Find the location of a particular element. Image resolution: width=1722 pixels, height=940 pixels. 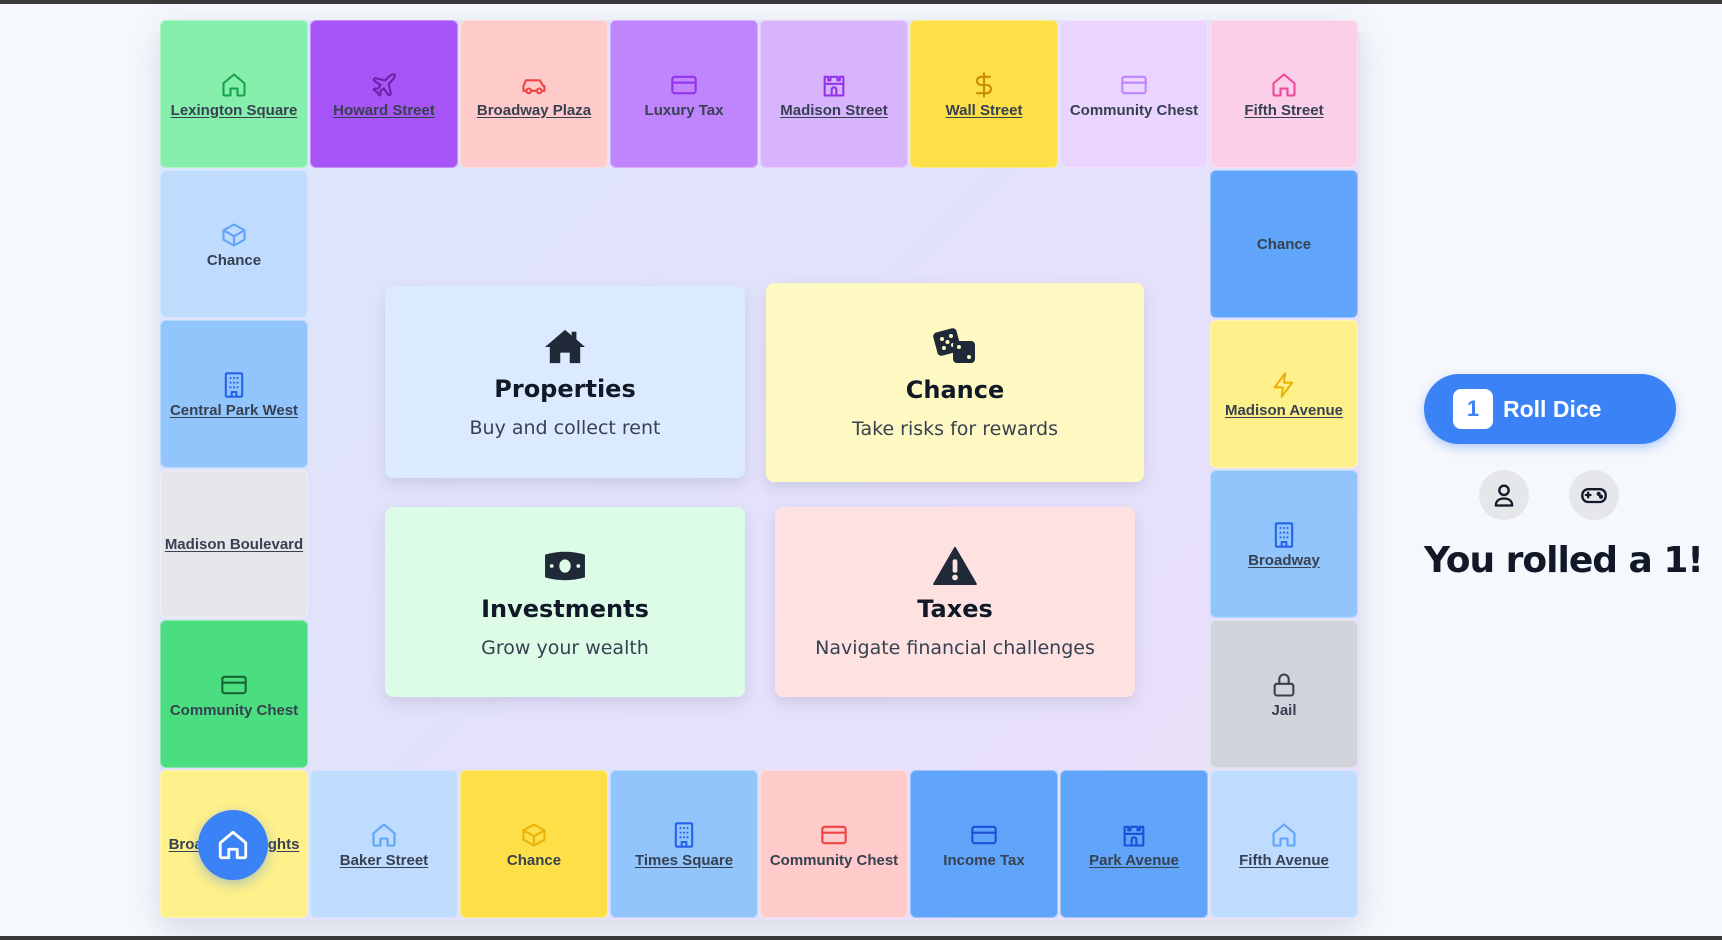

tile-central-park-west: Central Park West is located at coordinates (234, 394).